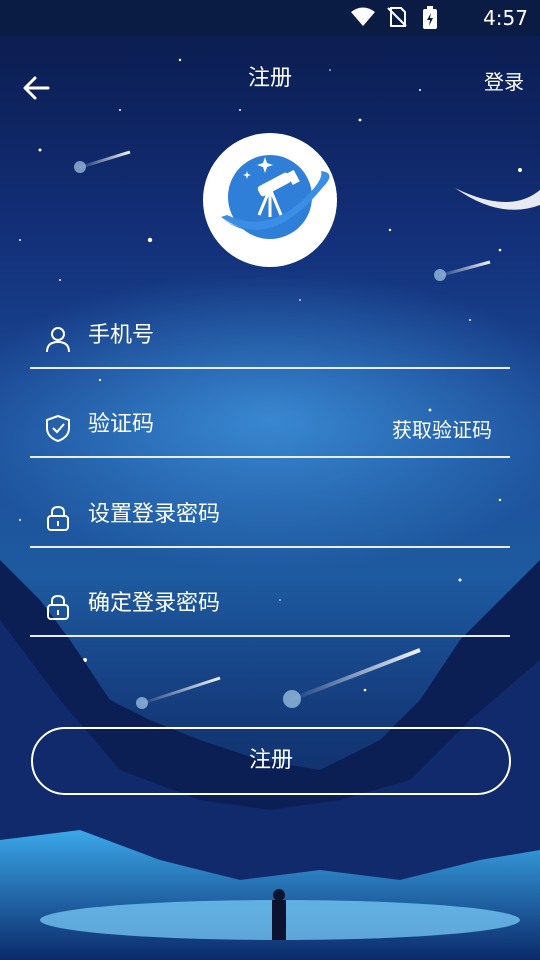 Image resolution: width=540 pixels, height=960 pixels. Describe the element at coordinates (505, 18) in the screenshot. I see `status-time: 4:57` at that location.